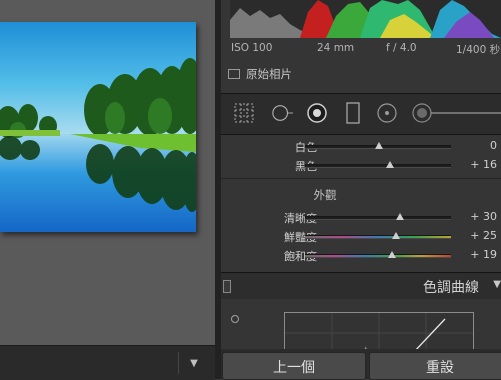 The image size is (501, 380). Describe the element at coordinates (378, 235) in the screenshot. I see `vibrance-slider-track` at that location.